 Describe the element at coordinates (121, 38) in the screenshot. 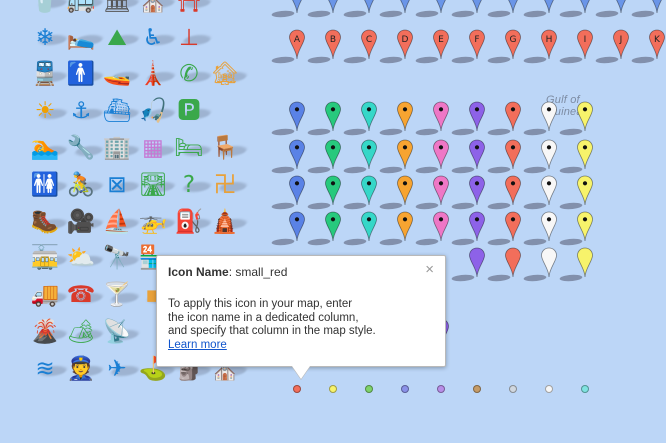

I see `mountains-icon: ⛰` at that location.